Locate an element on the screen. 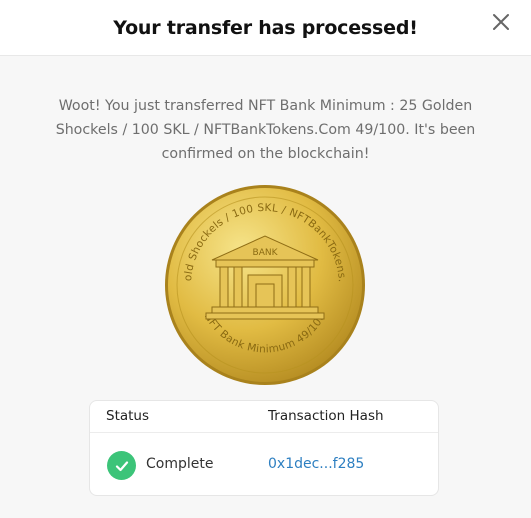 This screenshot has width=531, height=518. close-button is located at coordinates (501, 22).